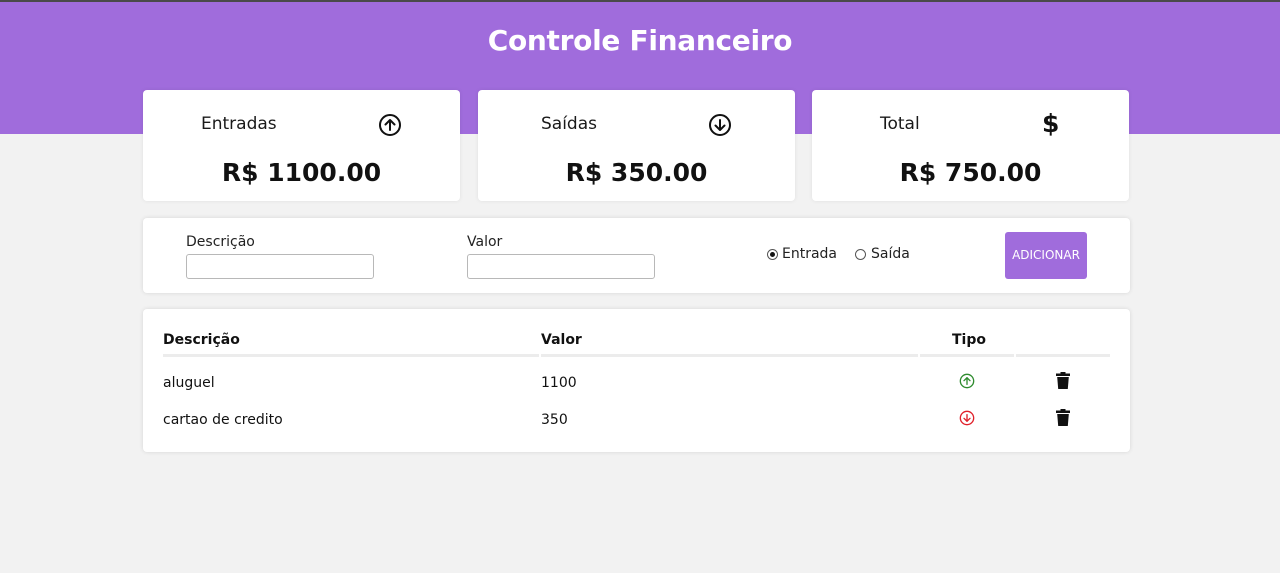 Image resolution: width=1280 pixels, height=573 pixels. Describe the element at coordinates (900, 124) in the screenshot. I see `total-card-label: Total` at that location.